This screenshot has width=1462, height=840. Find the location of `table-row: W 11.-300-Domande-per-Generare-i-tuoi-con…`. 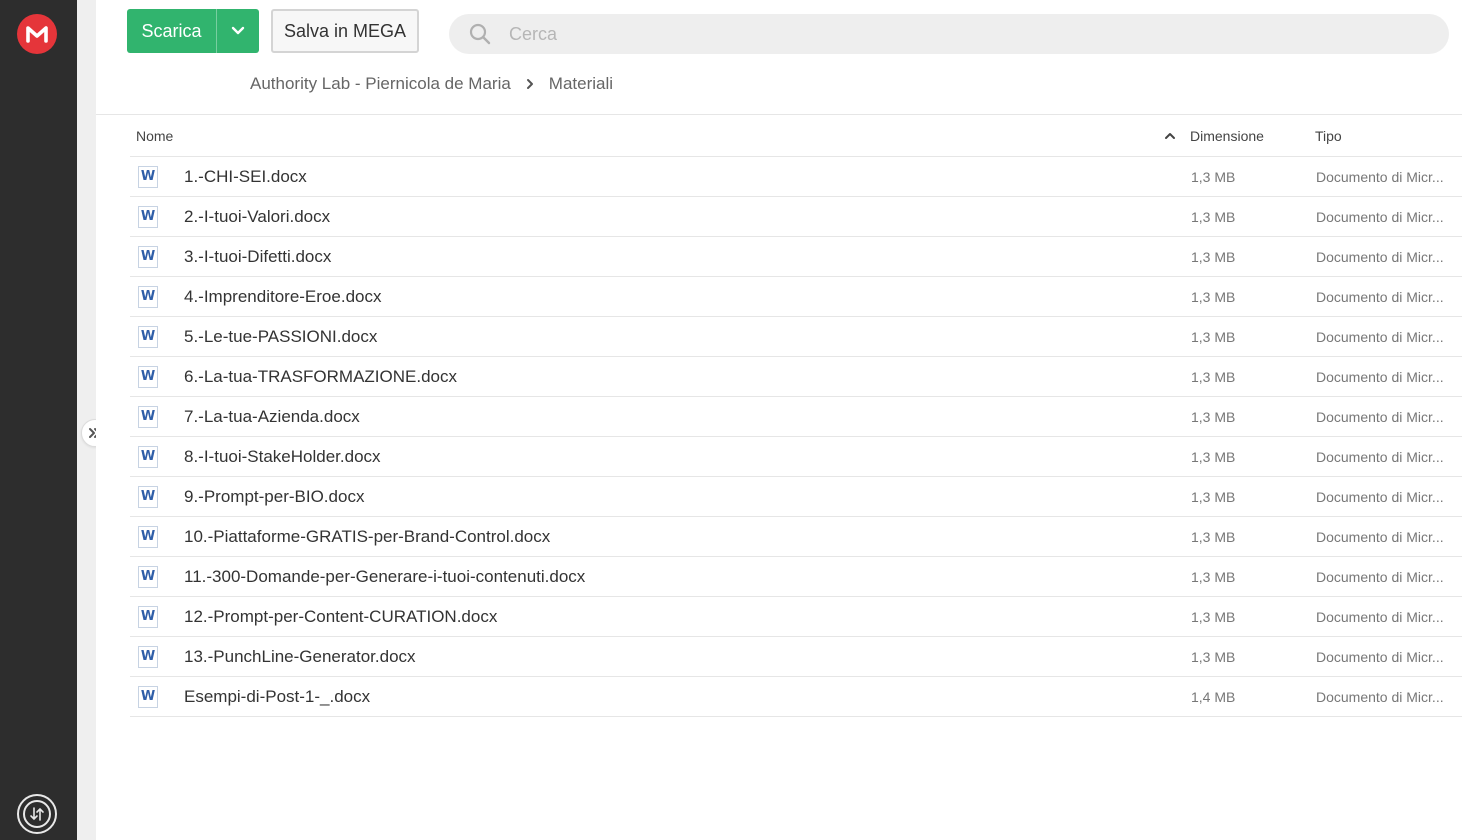

table-row: W 11.-300-Domande-per-Generare-i-tuoi-con… is located at coordinates (796, 577).